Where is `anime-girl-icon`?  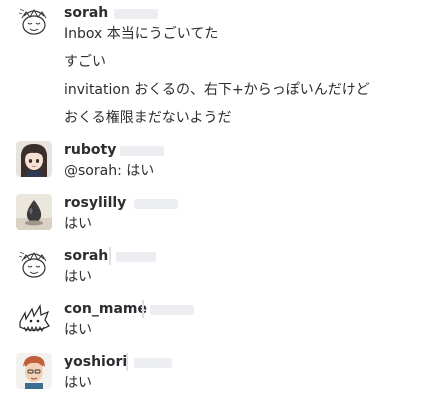
anime-girl-icon is located at coordinates (34, 159).